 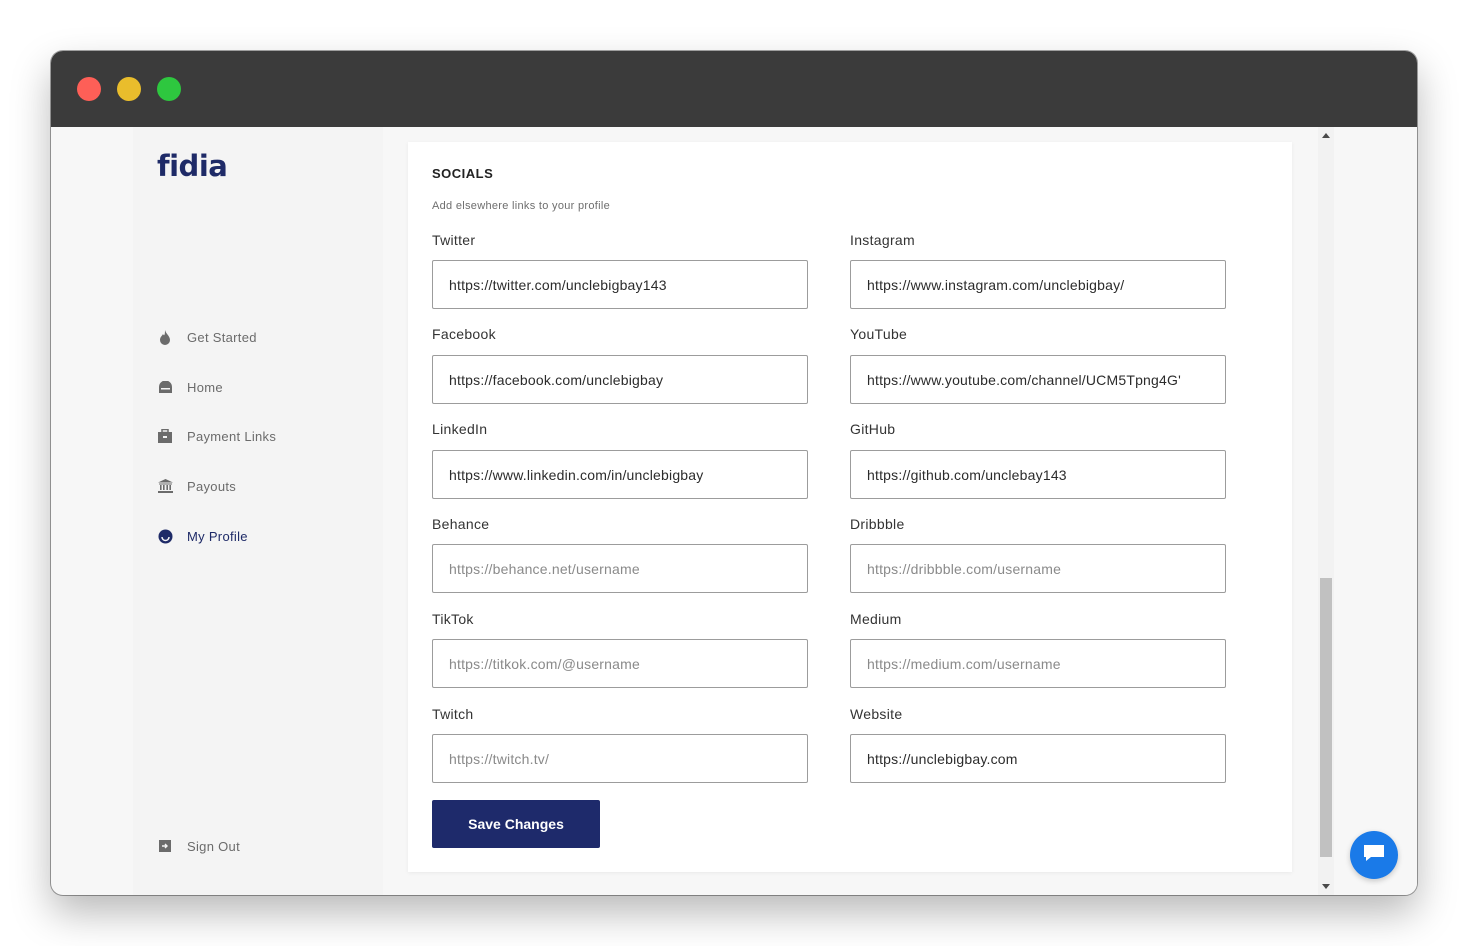 What do you see at coordinates (620, 474) in the screenshot?
I see `linkedin-input` at bounding box center [620, 474].